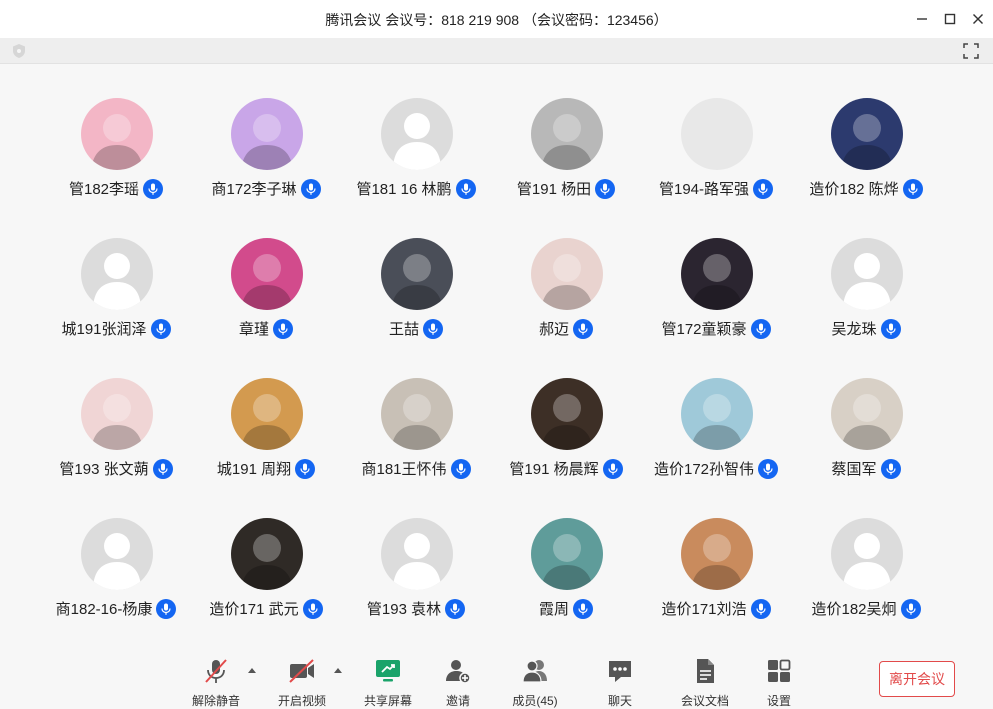 The image size is (993, 709). I want to click on leave-meeting-button: 离开会议, so click(917, 679).